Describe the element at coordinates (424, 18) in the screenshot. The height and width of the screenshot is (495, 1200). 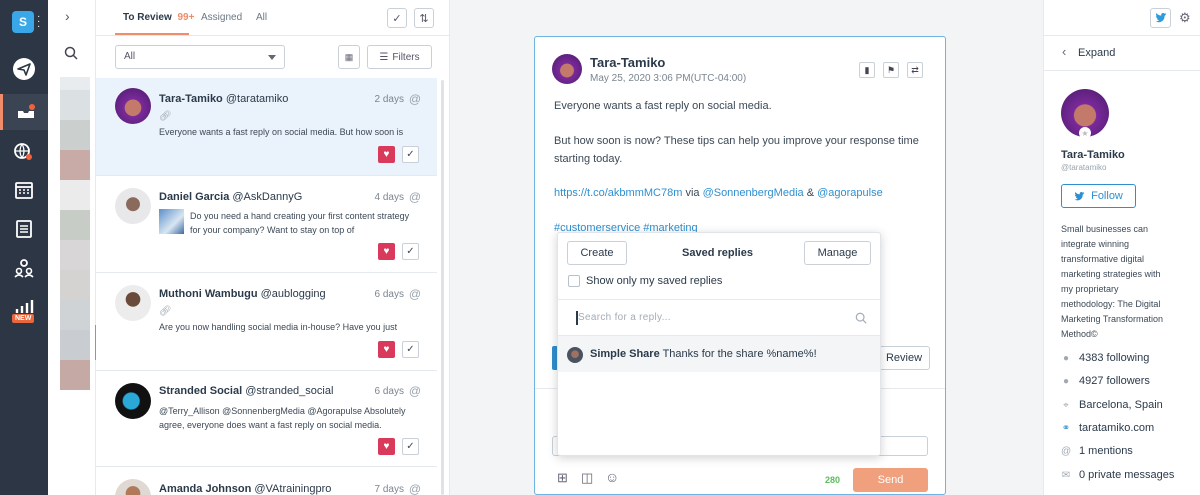
I see `sort-icon: ⇅` at that location.